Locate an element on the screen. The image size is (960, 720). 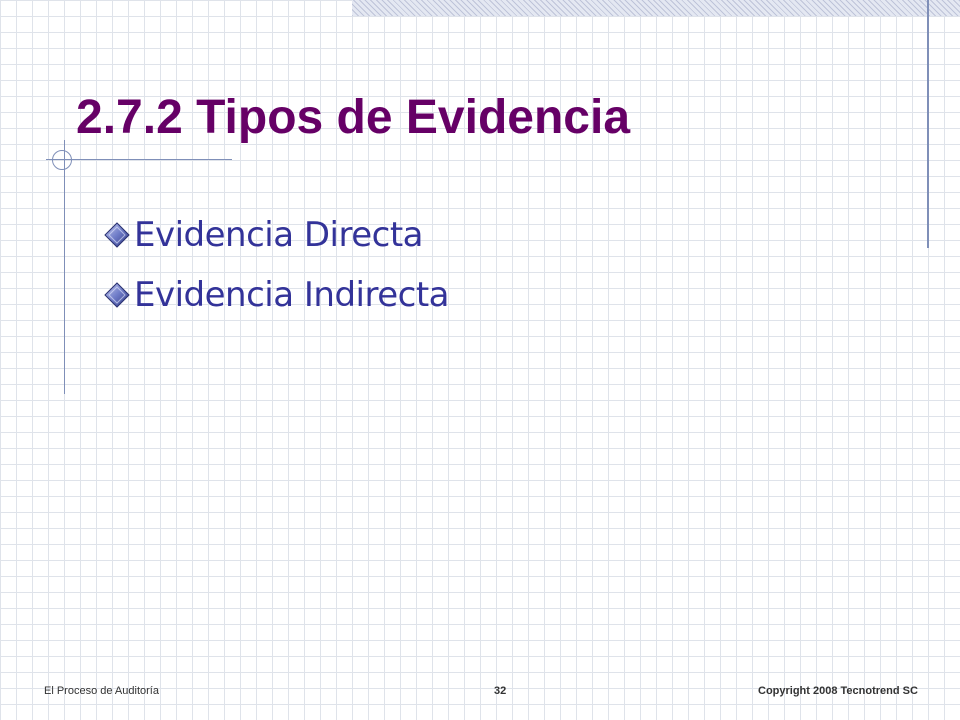
top-pattern-band is located at coordinates (656, 8).